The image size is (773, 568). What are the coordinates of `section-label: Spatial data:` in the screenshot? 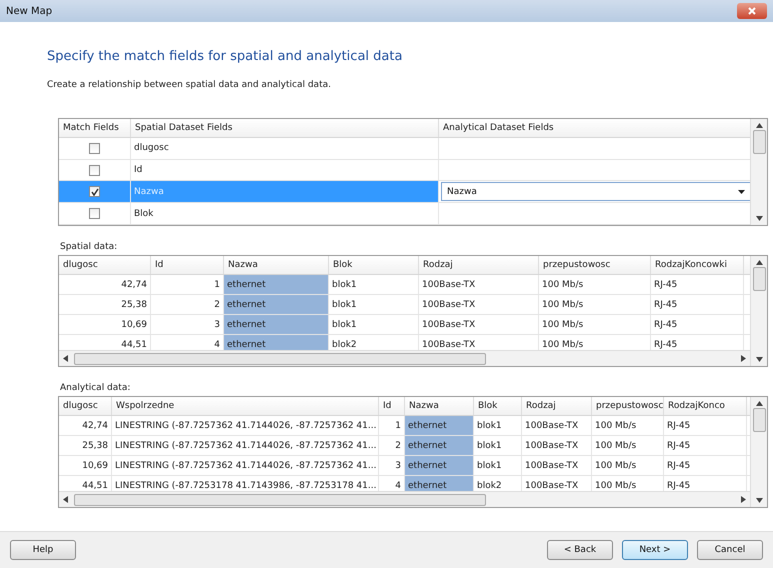 It's located at (89, 247).